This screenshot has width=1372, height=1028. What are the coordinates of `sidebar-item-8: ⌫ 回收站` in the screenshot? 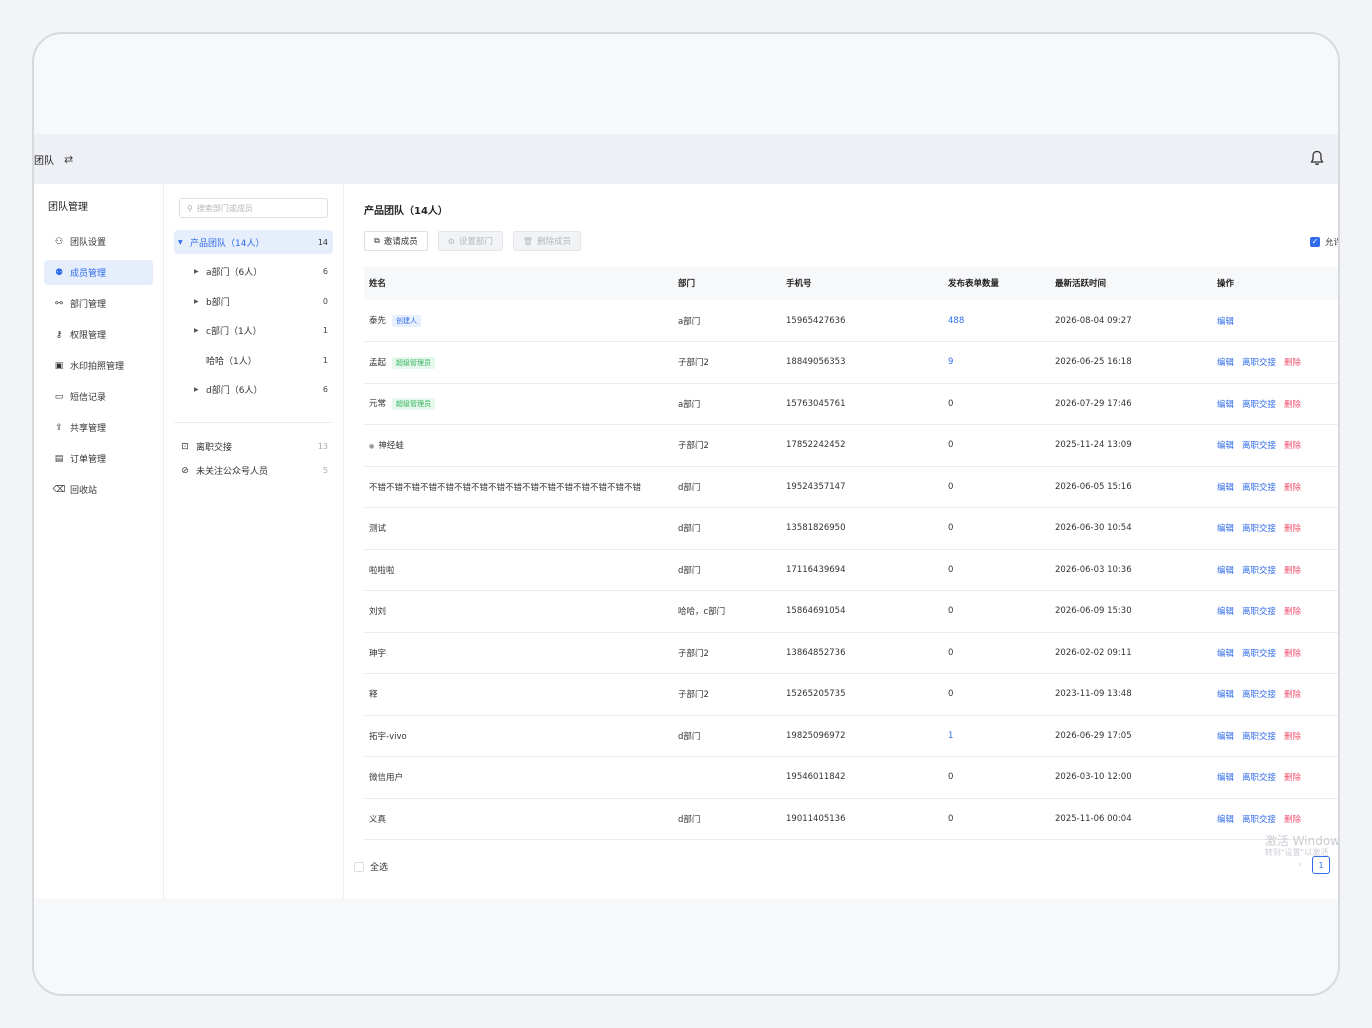 It's located at (98, 489).